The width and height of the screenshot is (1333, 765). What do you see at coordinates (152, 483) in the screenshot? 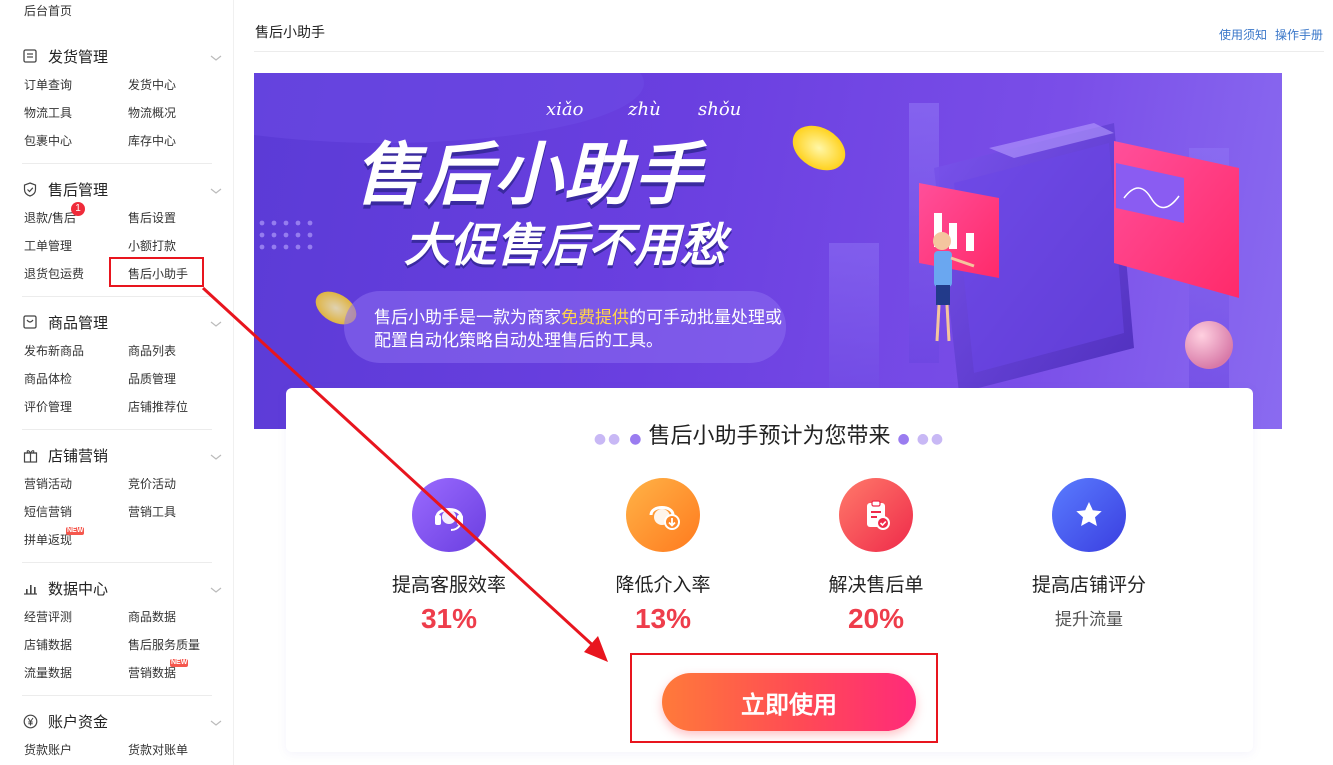
I see `sidebar-item: 竞价活动` at bounding box center [152, 483].